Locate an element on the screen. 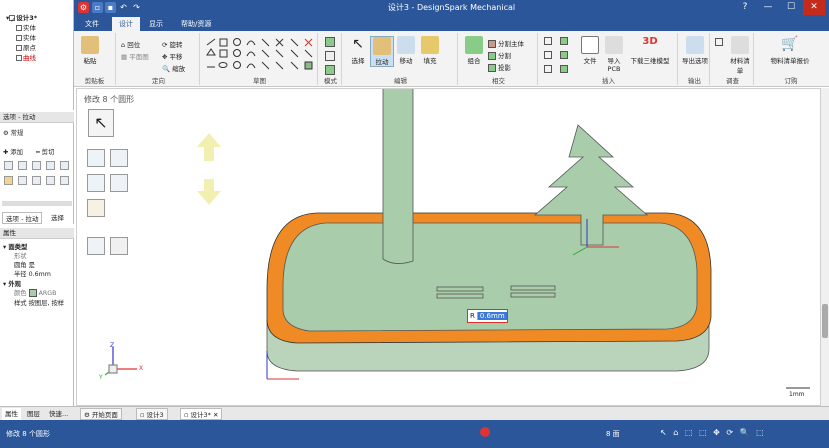  pan-button: ✥ 平移 is located at coordinates (172, 56).